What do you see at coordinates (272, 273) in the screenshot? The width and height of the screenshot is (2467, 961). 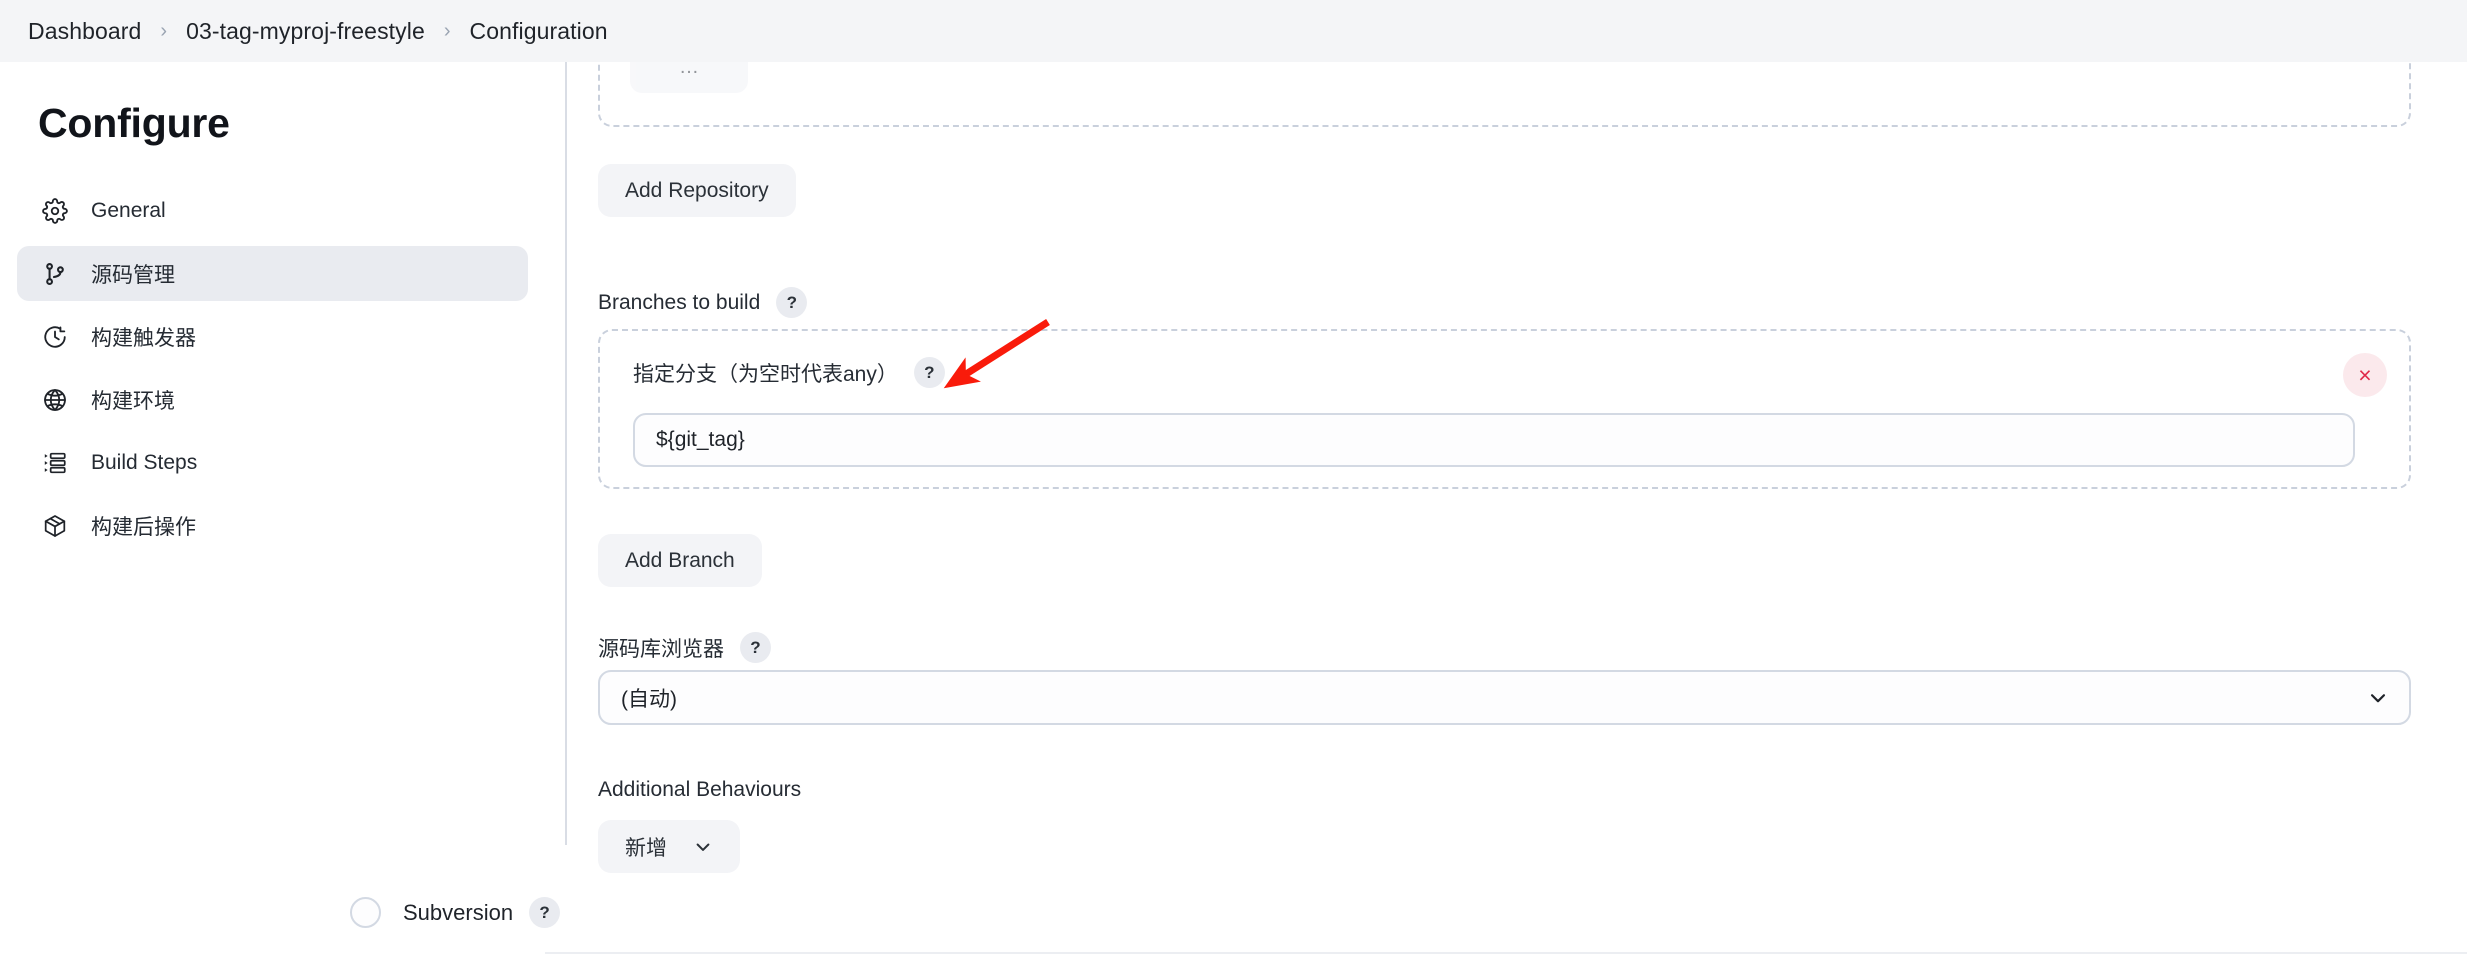 I see `sidebar-item-source-code-management: 源码管理` at bounding box center [272, 273].